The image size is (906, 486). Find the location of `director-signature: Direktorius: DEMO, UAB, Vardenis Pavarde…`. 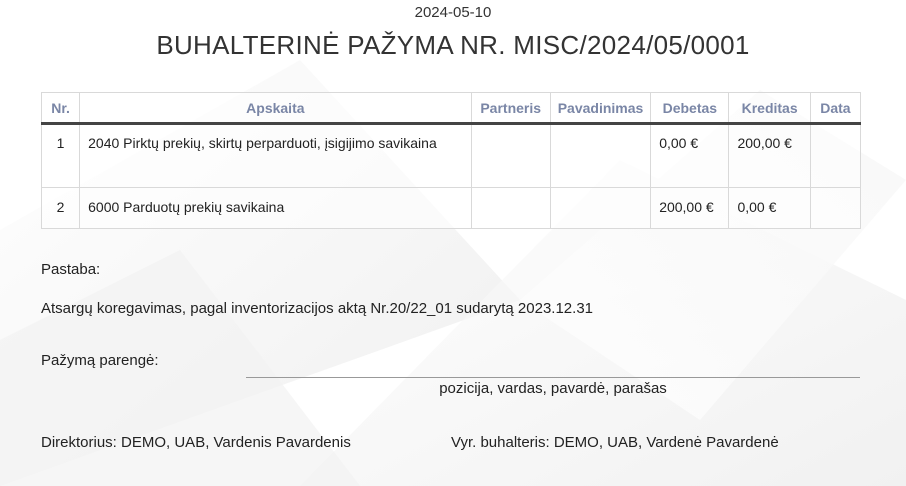

director-signature: Direktorius: DEMO, UAB, Vardenis Pavarde… is located at coordinates (196, 442).